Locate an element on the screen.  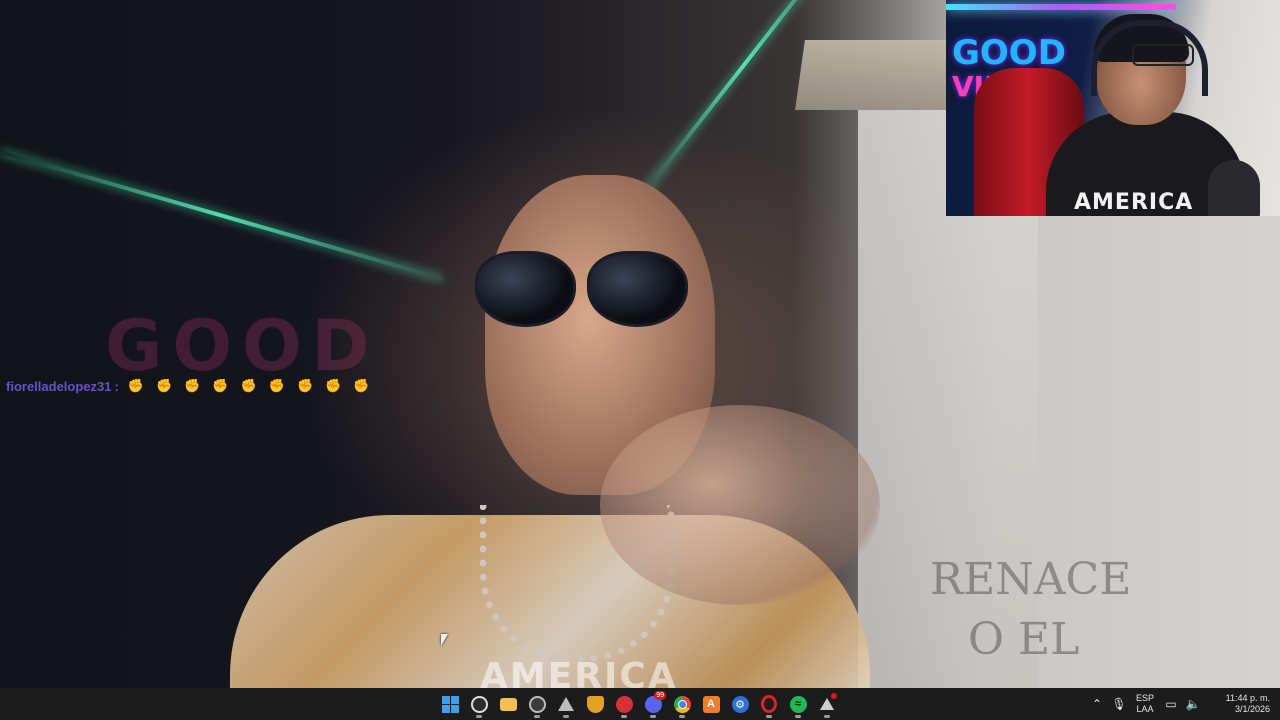
clock: 11:44 p. m. 3/1/2026 is located at coordinates (1242, 704).